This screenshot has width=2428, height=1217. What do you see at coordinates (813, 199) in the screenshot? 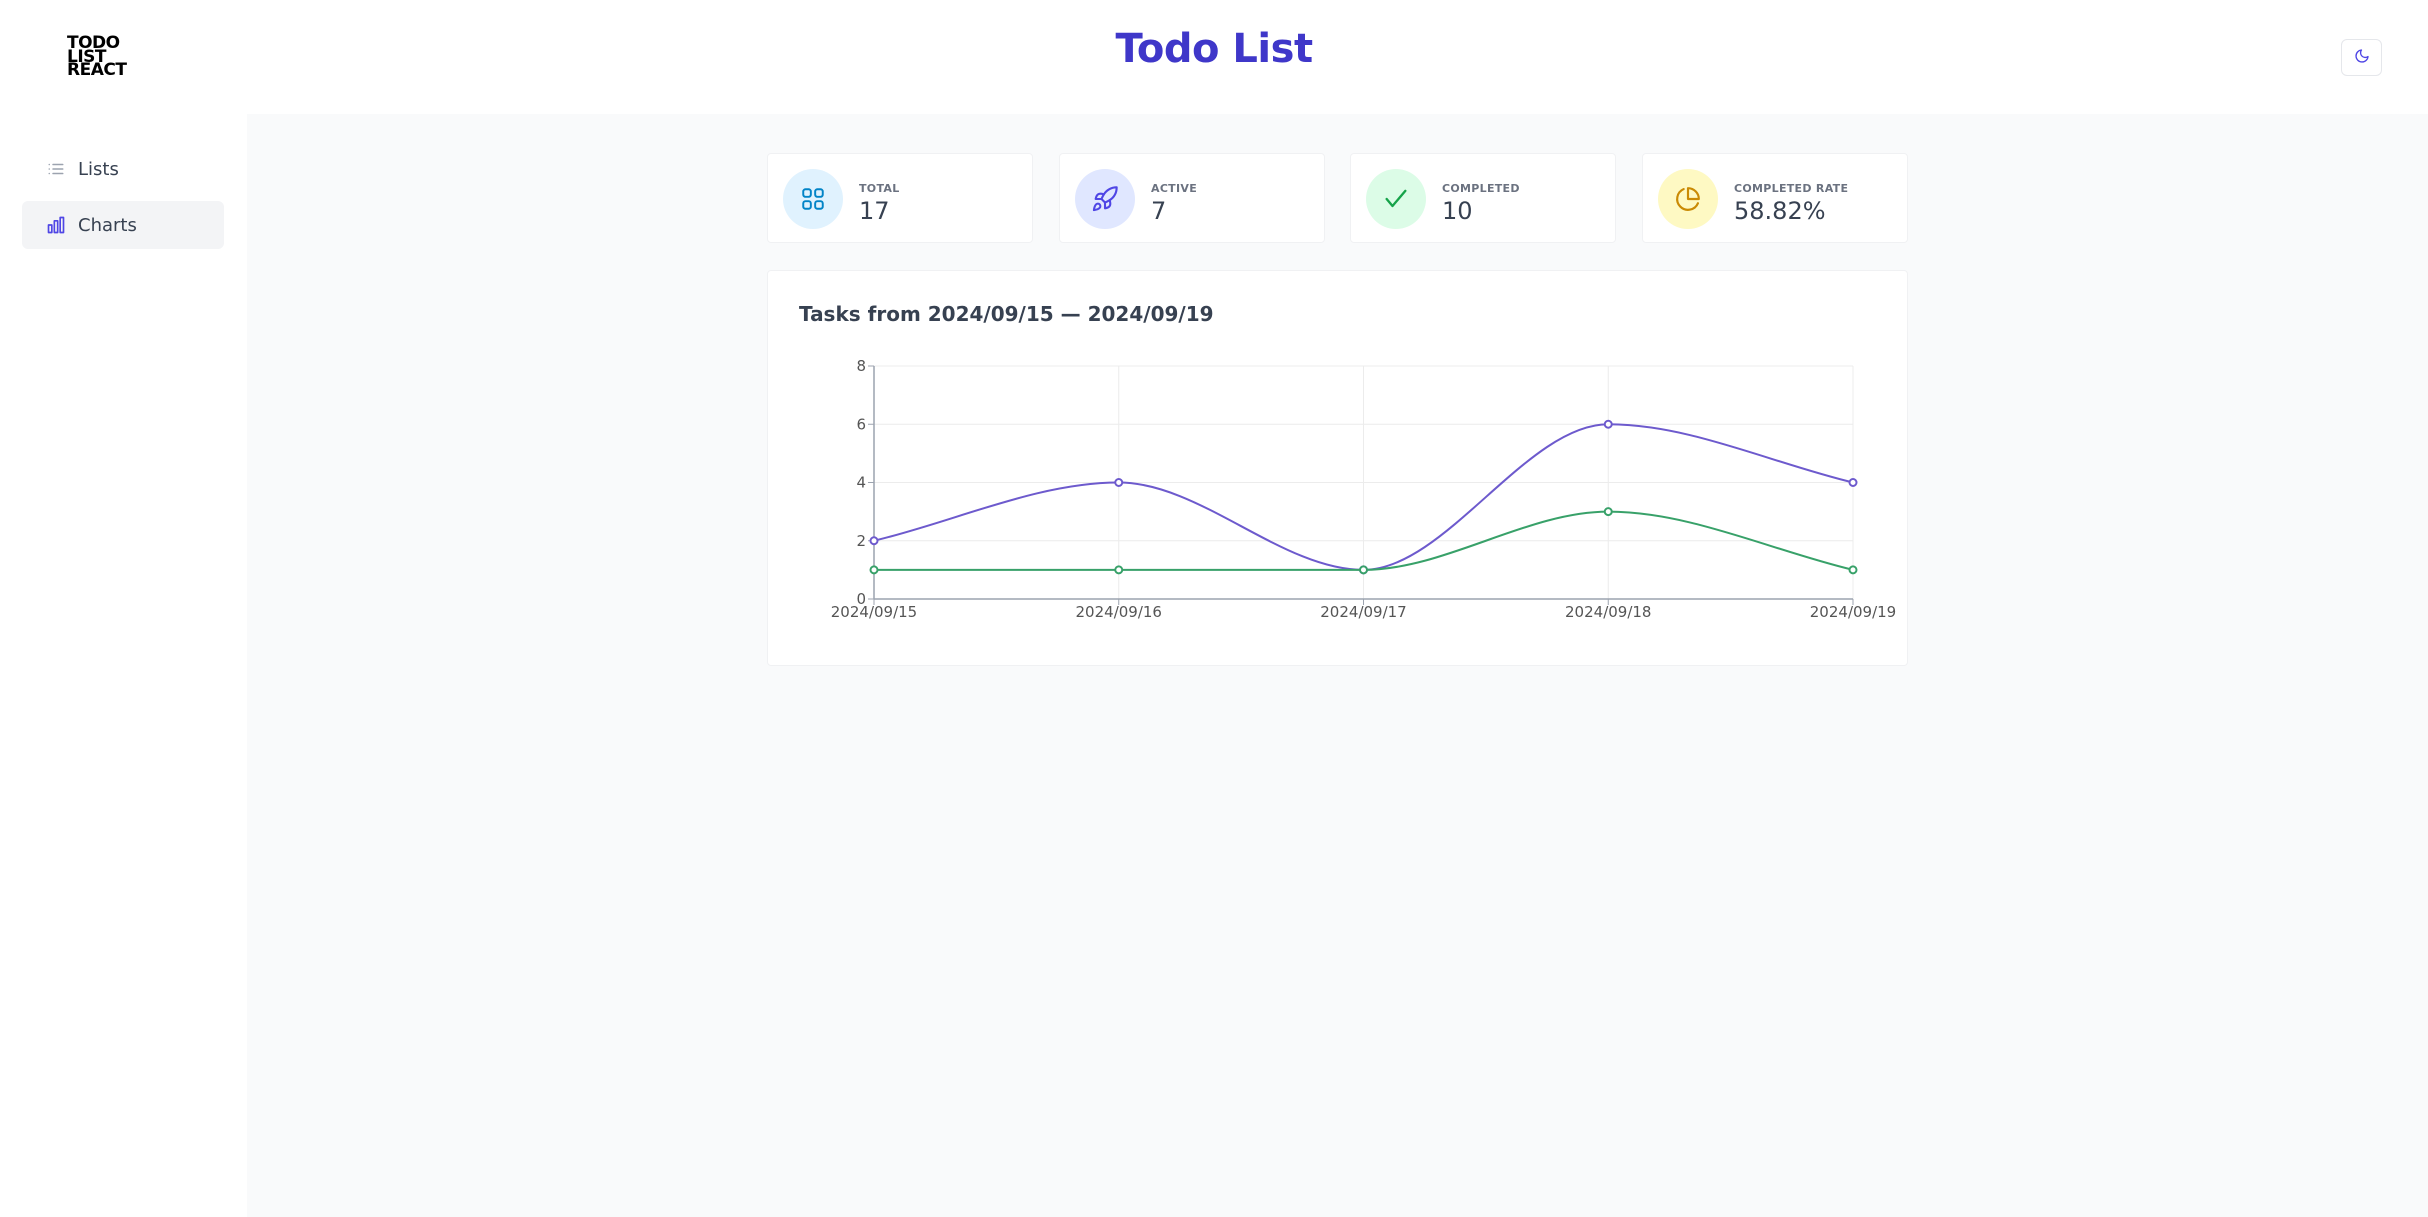
I see `grid-icon` at bounding box center [813, 199].